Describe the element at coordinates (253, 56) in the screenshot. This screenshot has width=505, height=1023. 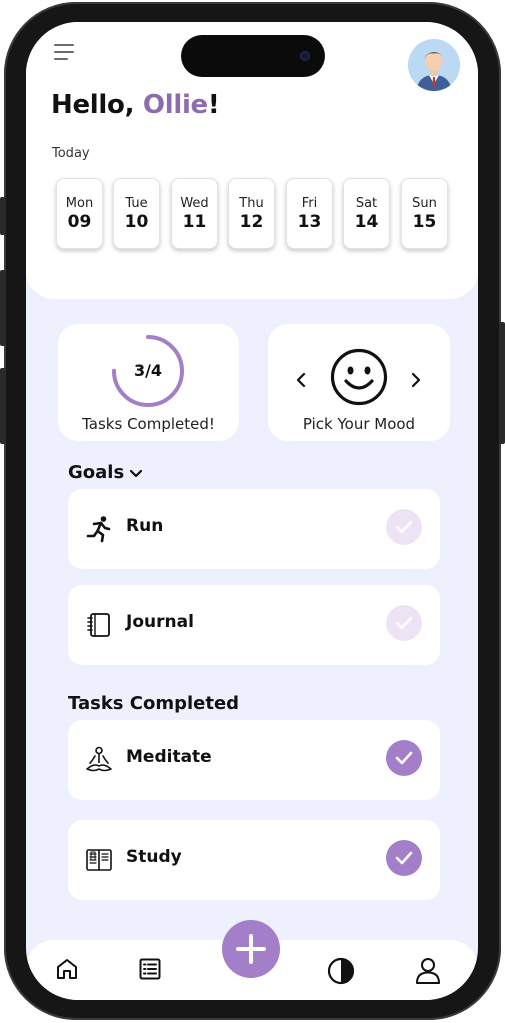
I see `dynamic-island` at that location.